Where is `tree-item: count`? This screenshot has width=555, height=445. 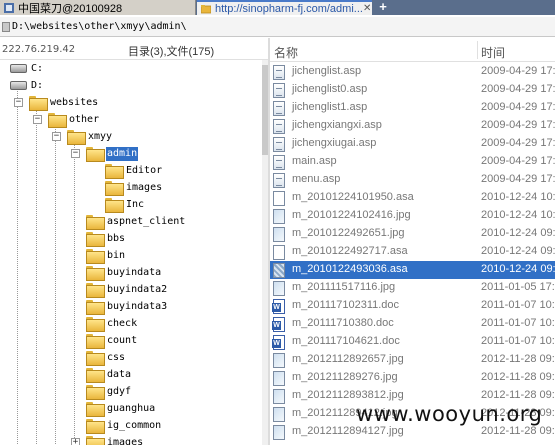 tree-item: count is located at coordinates (134, 340).